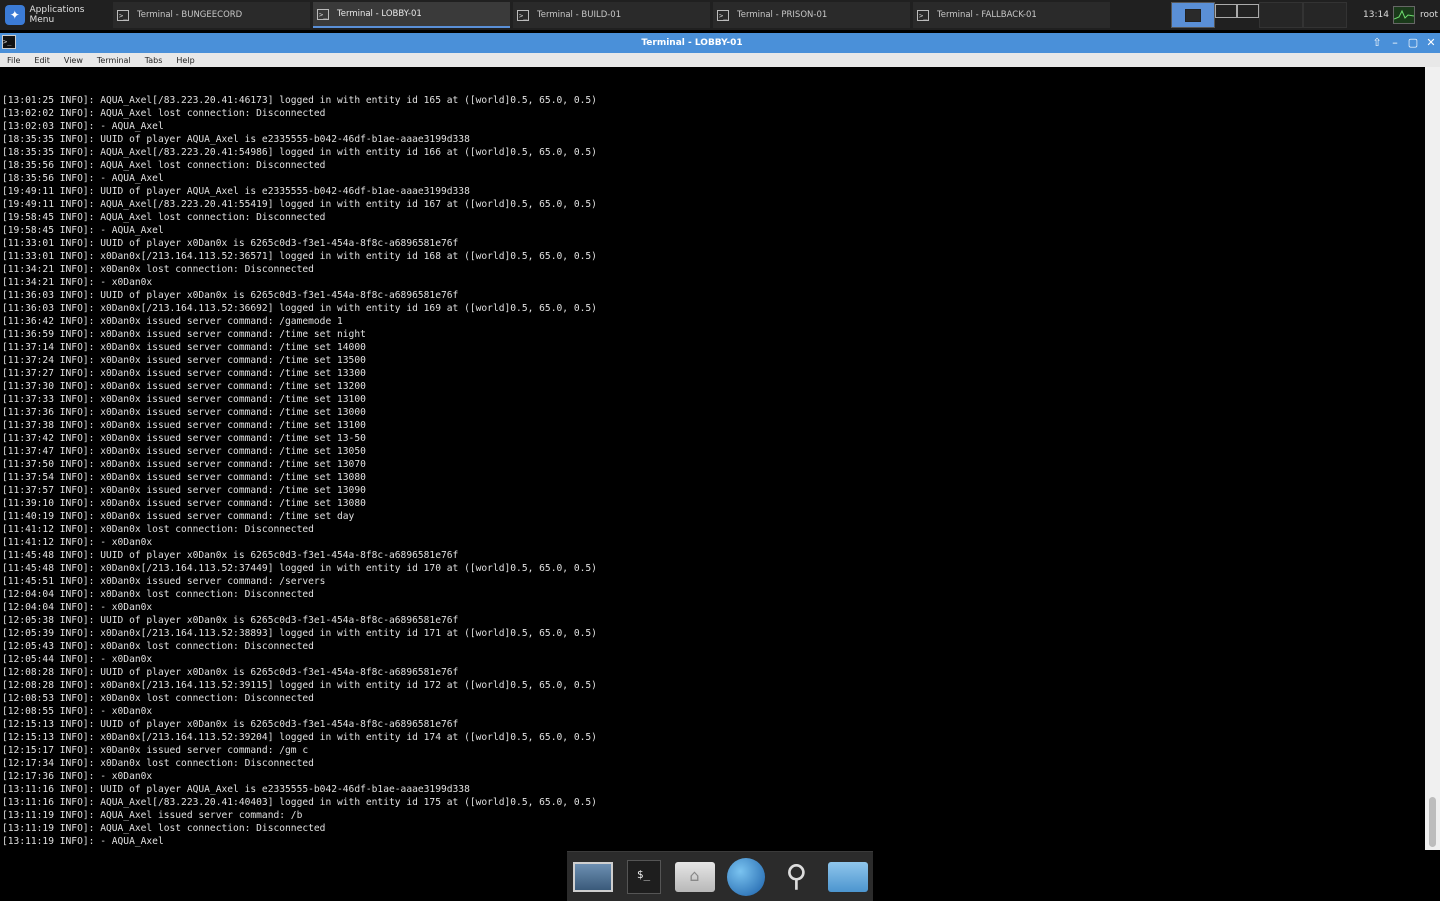  I want to click on taskbar-item-label: Terminal - BUILD-01, so click(579, 15).